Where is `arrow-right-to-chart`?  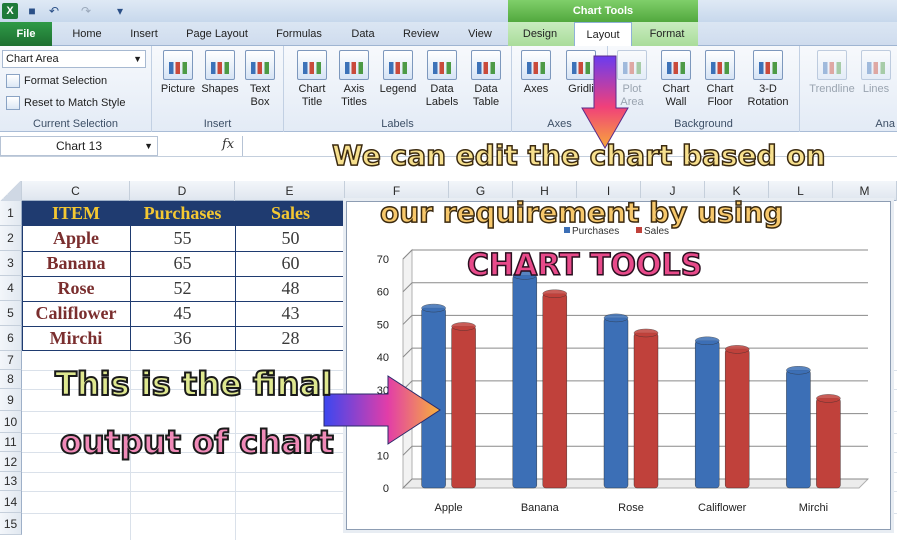
arrow-right-to-chart is located at coordinates (382, 410).